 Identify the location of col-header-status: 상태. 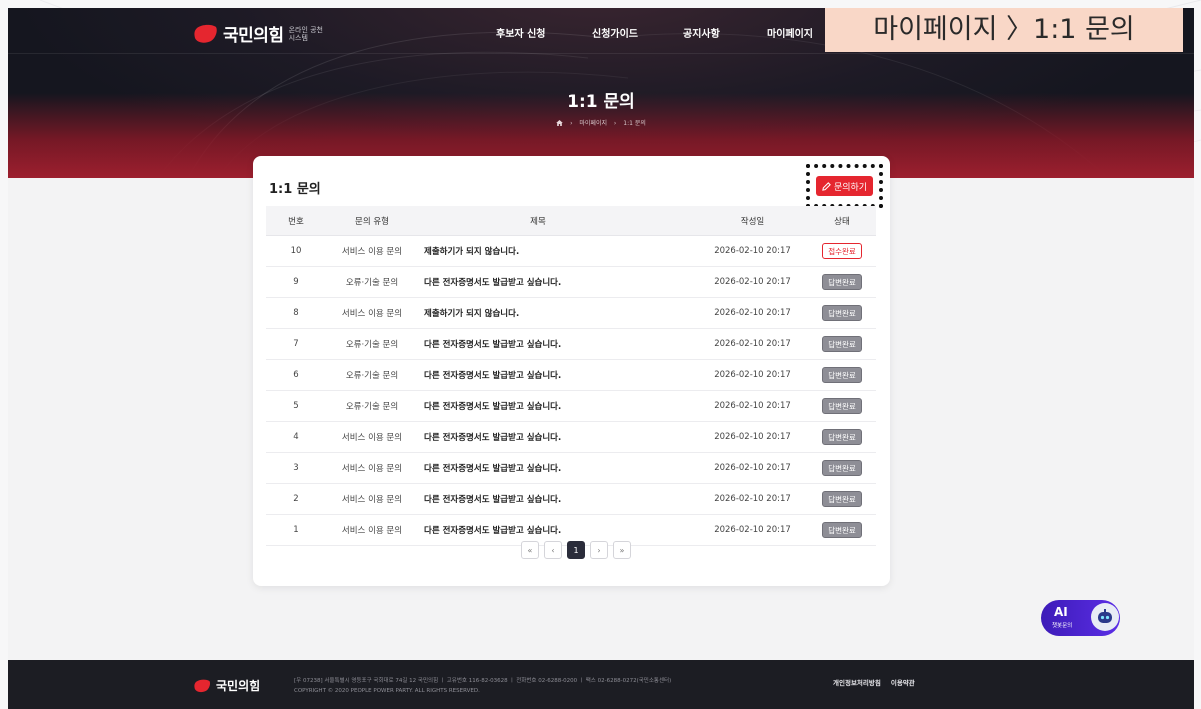
(842, 221).